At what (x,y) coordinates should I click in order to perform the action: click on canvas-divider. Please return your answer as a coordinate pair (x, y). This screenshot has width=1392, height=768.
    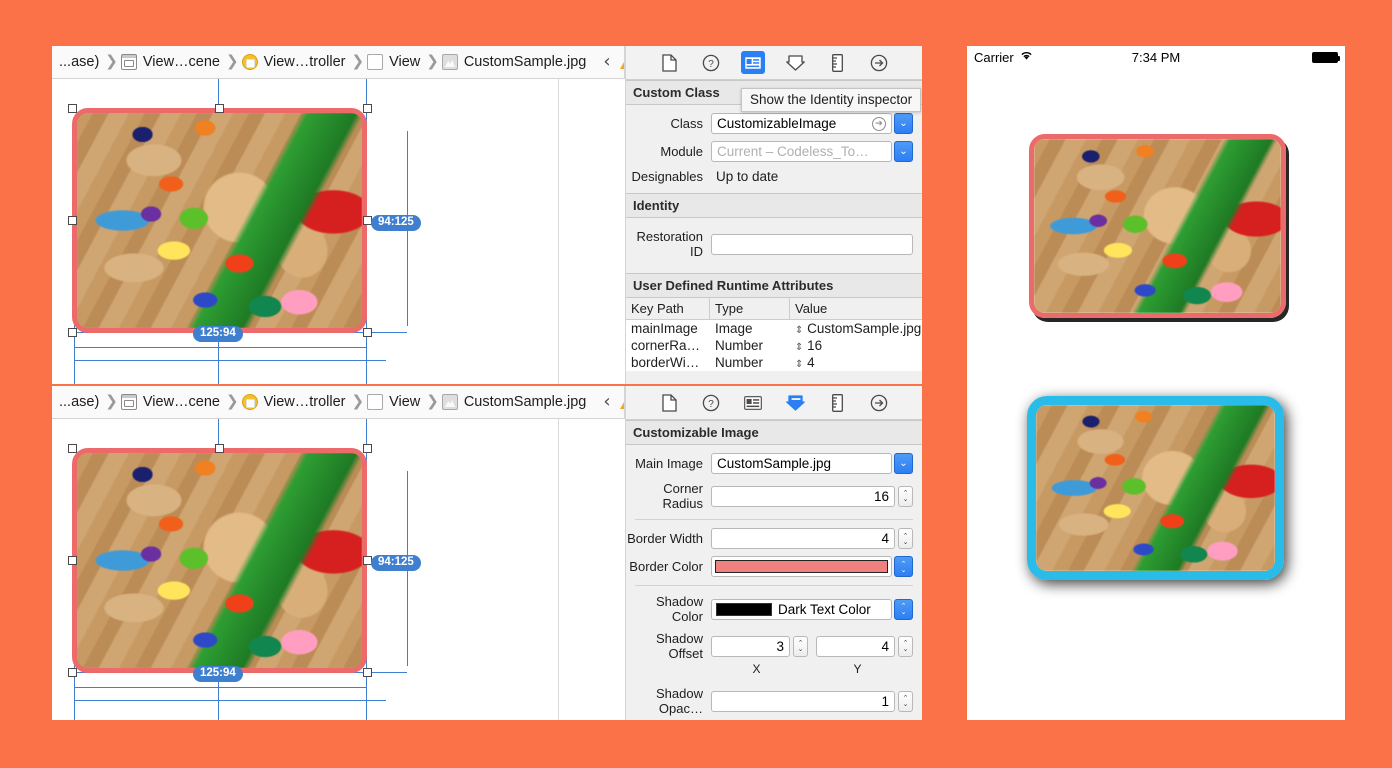
    Looking at the image, I should click on (558, 231).